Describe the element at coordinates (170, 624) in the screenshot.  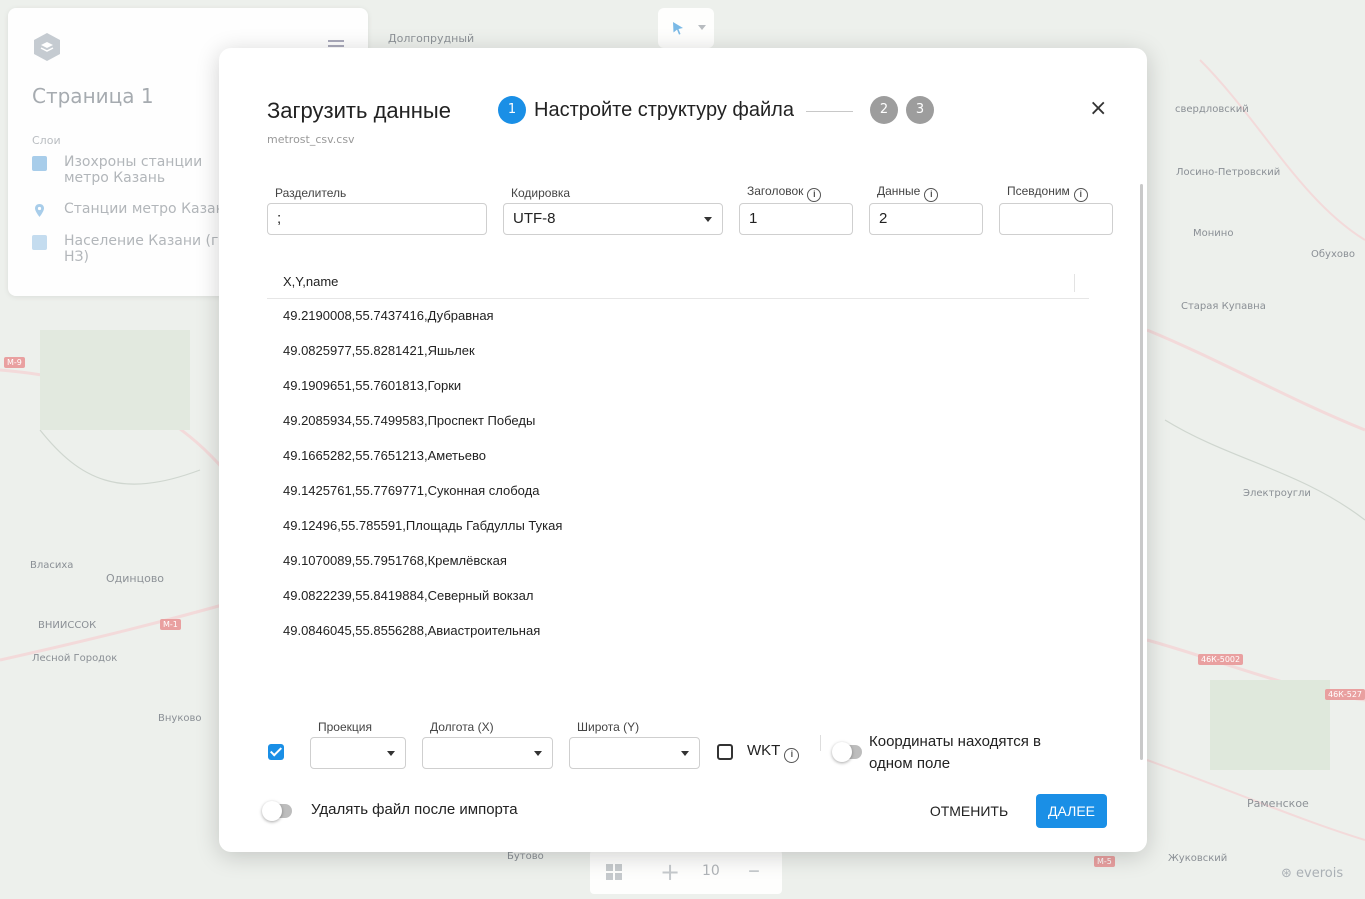
I see `road-sign: М-1` at that location.